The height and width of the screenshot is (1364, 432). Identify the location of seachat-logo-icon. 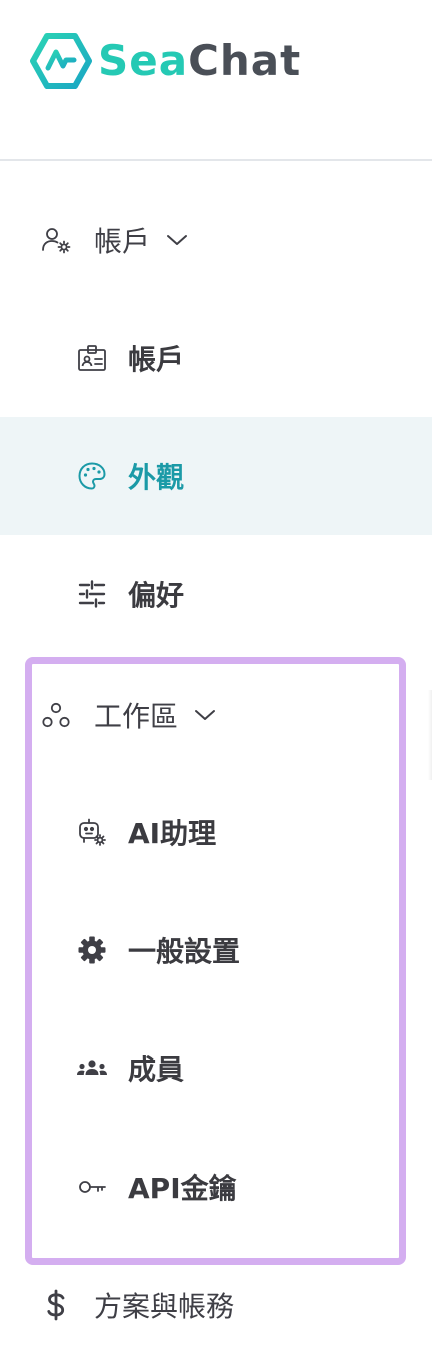
(61, 61).